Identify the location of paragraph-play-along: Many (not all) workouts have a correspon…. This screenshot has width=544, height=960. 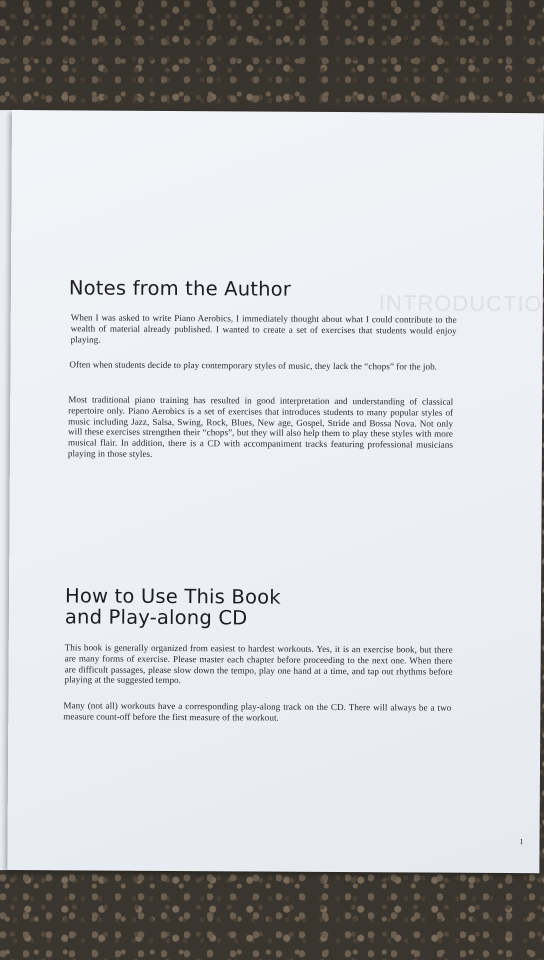
(257, 711).